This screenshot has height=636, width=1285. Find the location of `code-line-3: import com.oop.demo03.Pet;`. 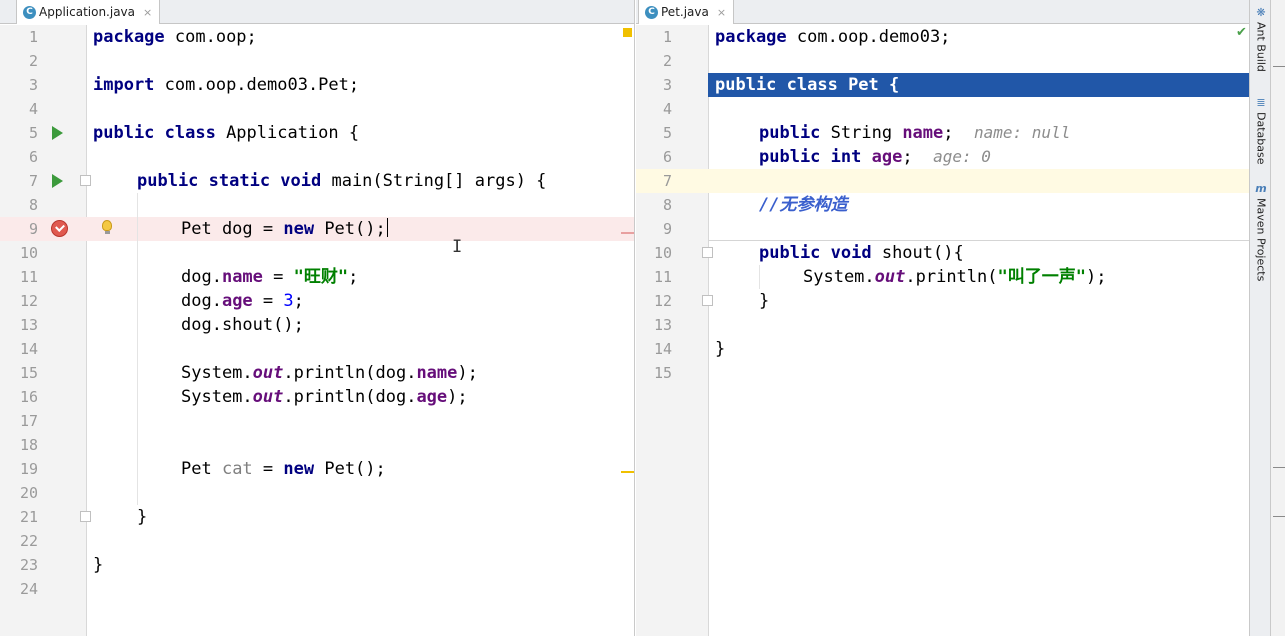

code-line-3: import com.oop.demo03.Pet; is located at coordinates (226, 85).